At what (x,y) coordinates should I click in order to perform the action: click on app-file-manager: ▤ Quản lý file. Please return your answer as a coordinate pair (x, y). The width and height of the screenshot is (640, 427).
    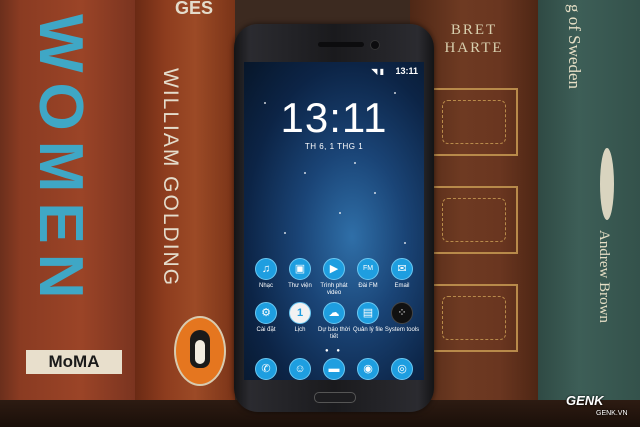
    Looking at the image, I should click on (368, 318).